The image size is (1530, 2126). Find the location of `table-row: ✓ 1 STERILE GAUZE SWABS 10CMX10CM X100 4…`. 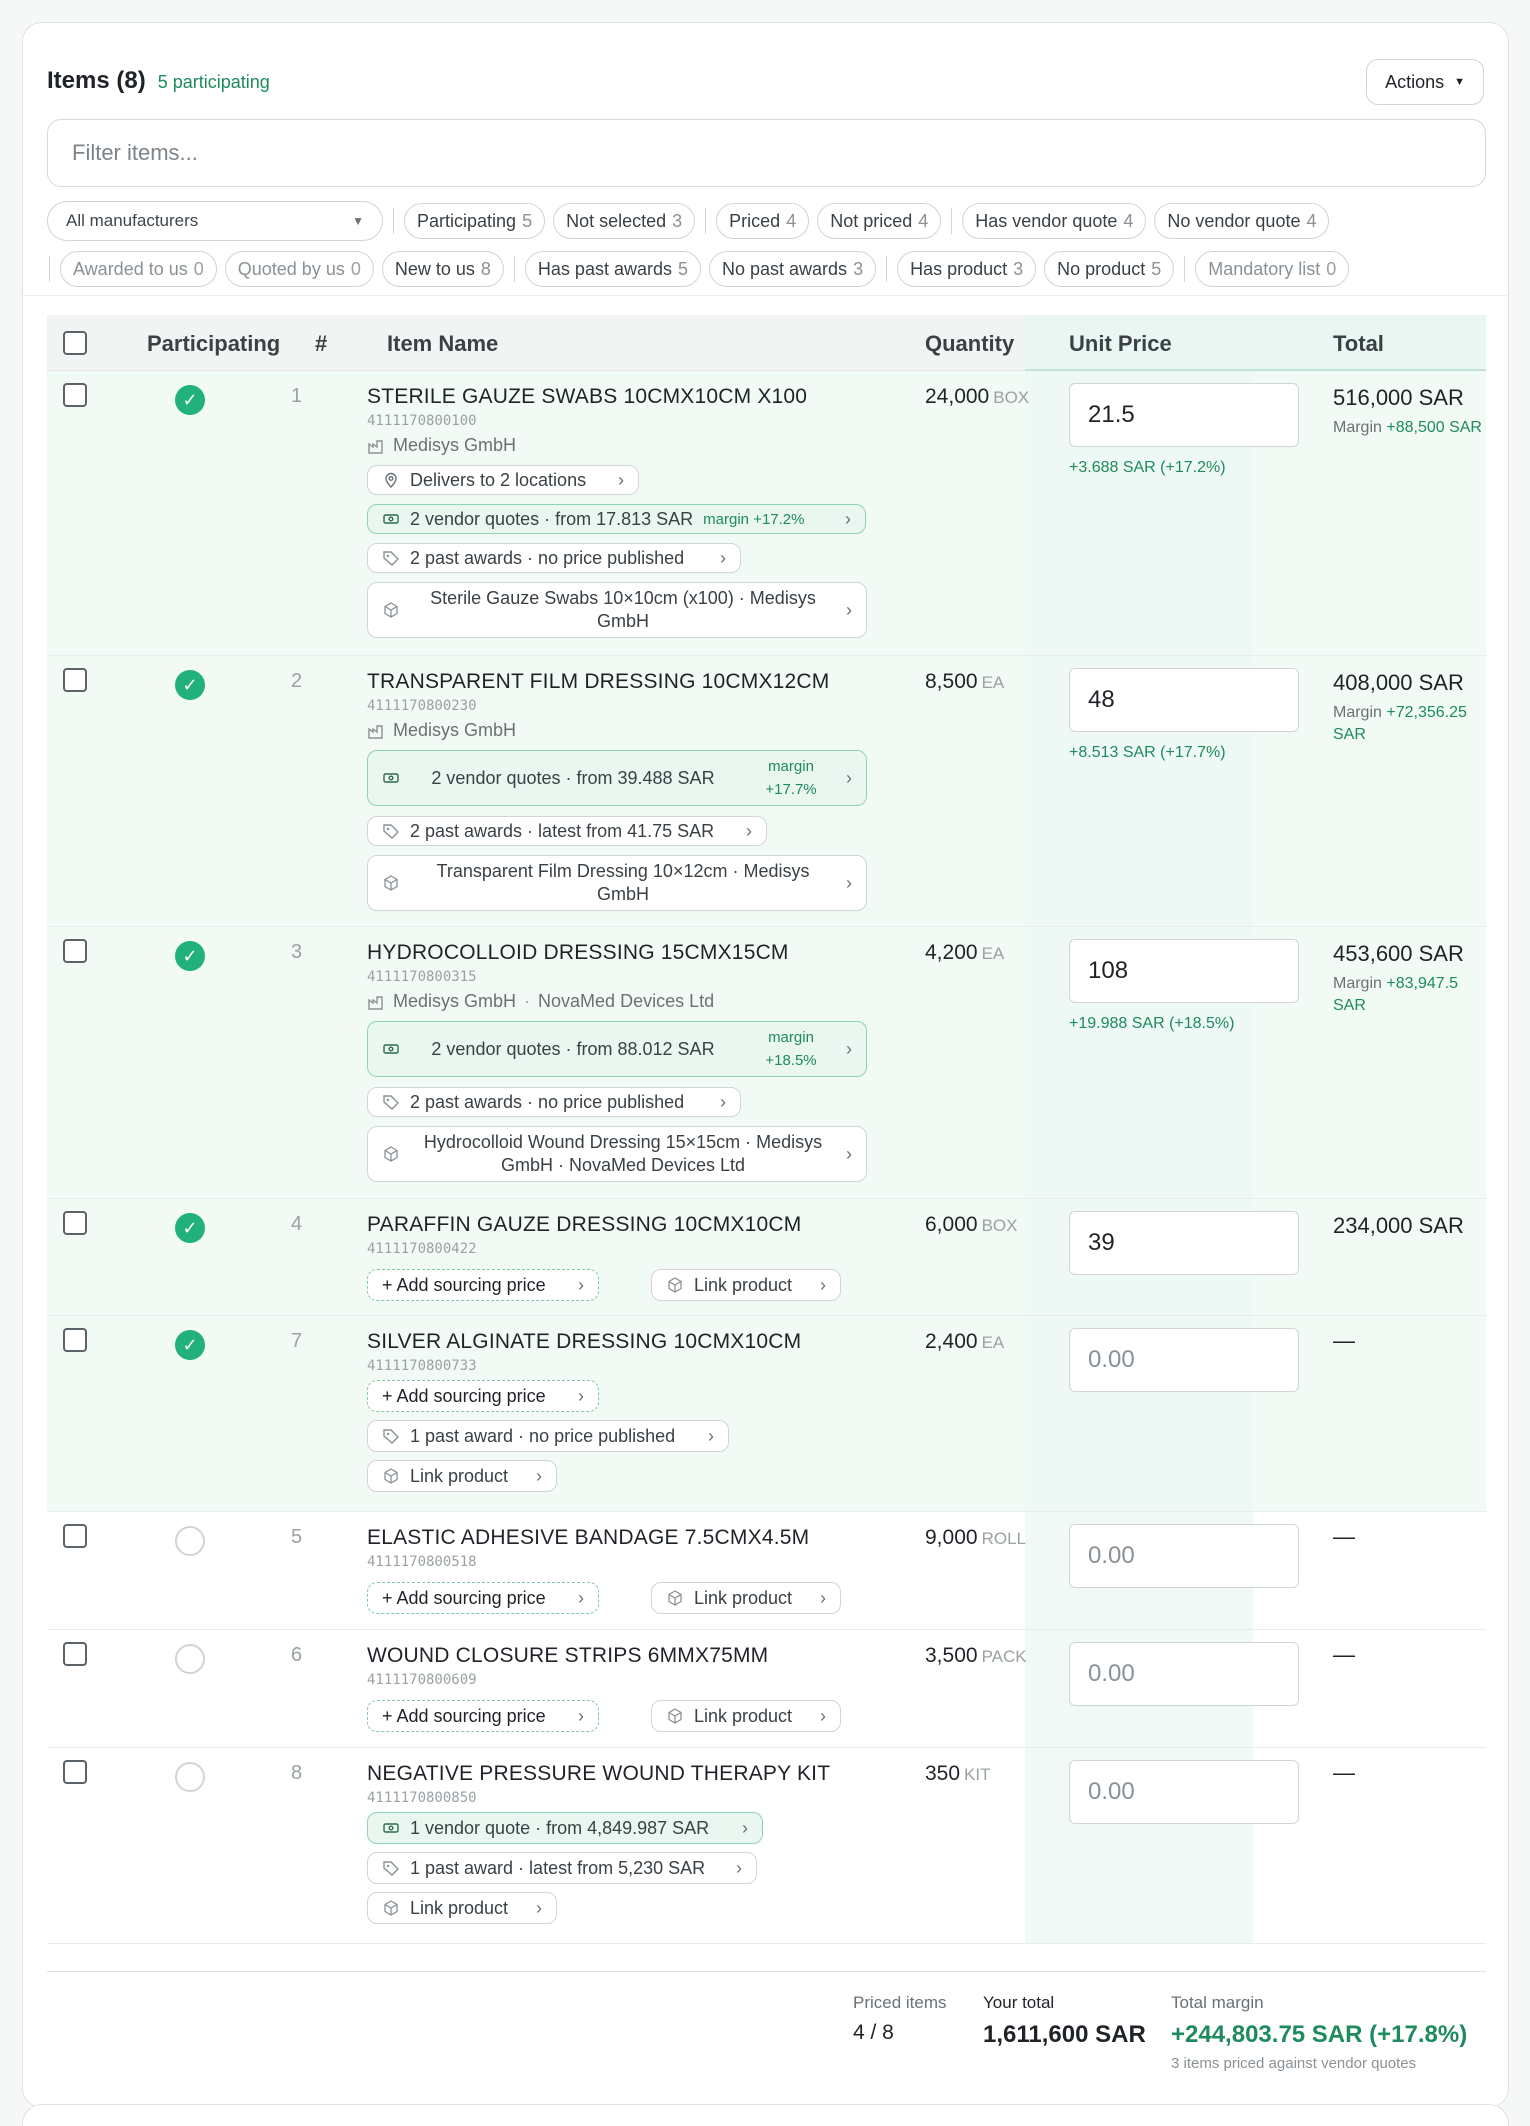

table-row: ✓ 1 STERILE GAUZE SWABS 10CMX10CM X100 4… is located at coordinates (766, 513).